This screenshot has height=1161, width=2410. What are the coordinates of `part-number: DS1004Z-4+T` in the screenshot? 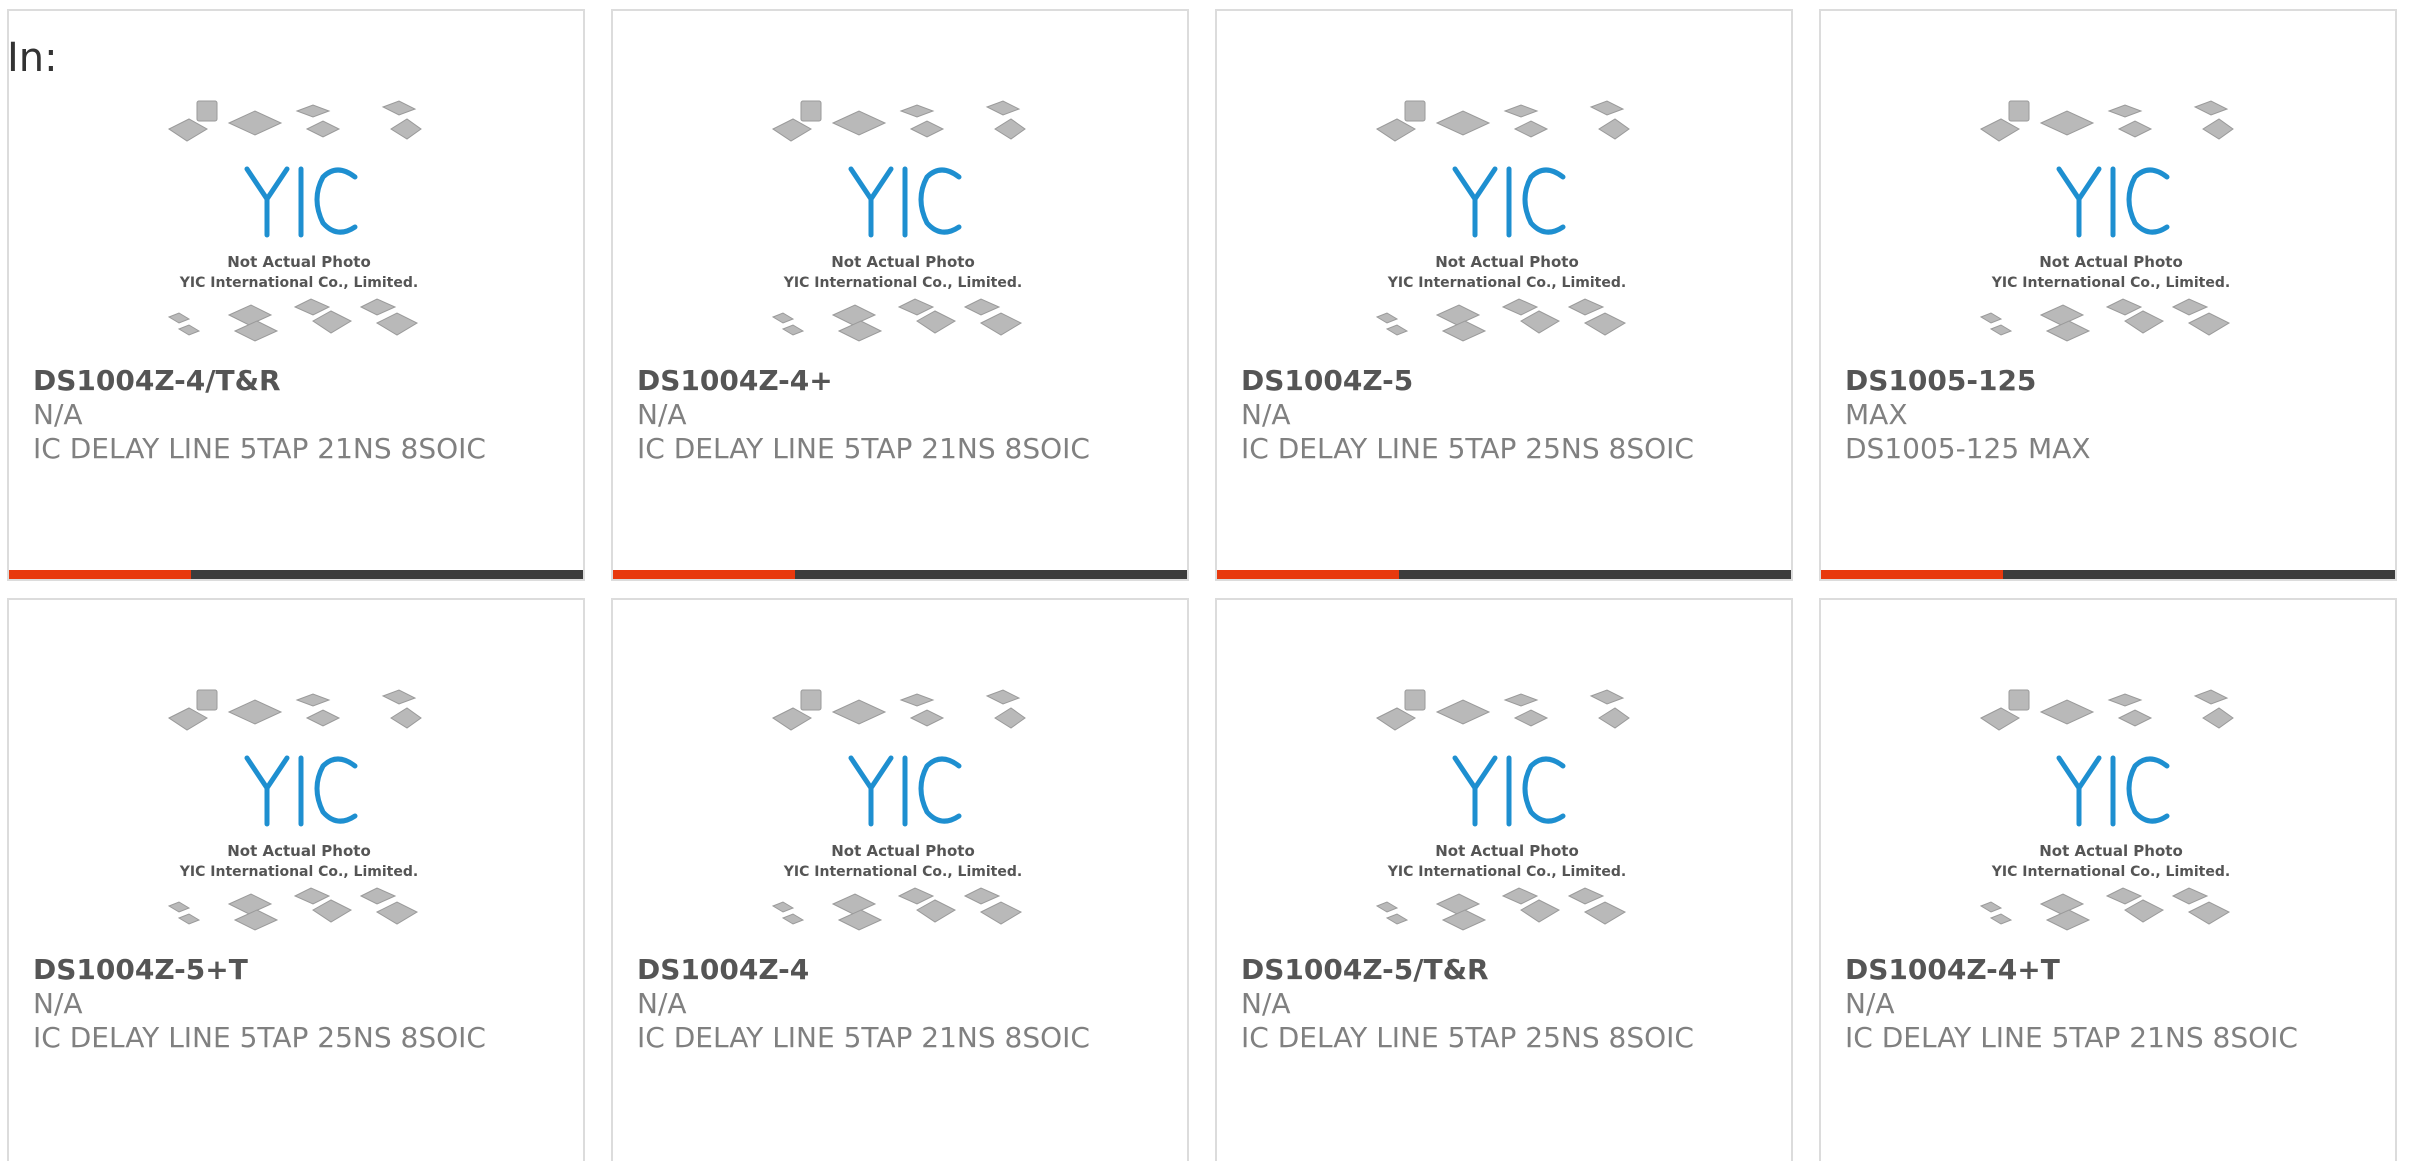 It's located at (2115, 970).